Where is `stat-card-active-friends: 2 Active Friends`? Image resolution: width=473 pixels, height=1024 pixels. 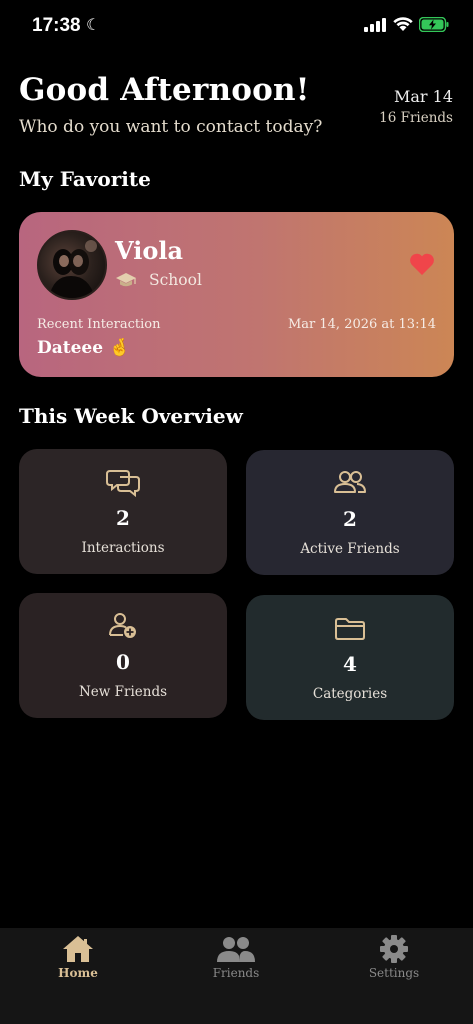
stat-card-active-friends: 2 Active Friends is located at coordinates (350, 512).